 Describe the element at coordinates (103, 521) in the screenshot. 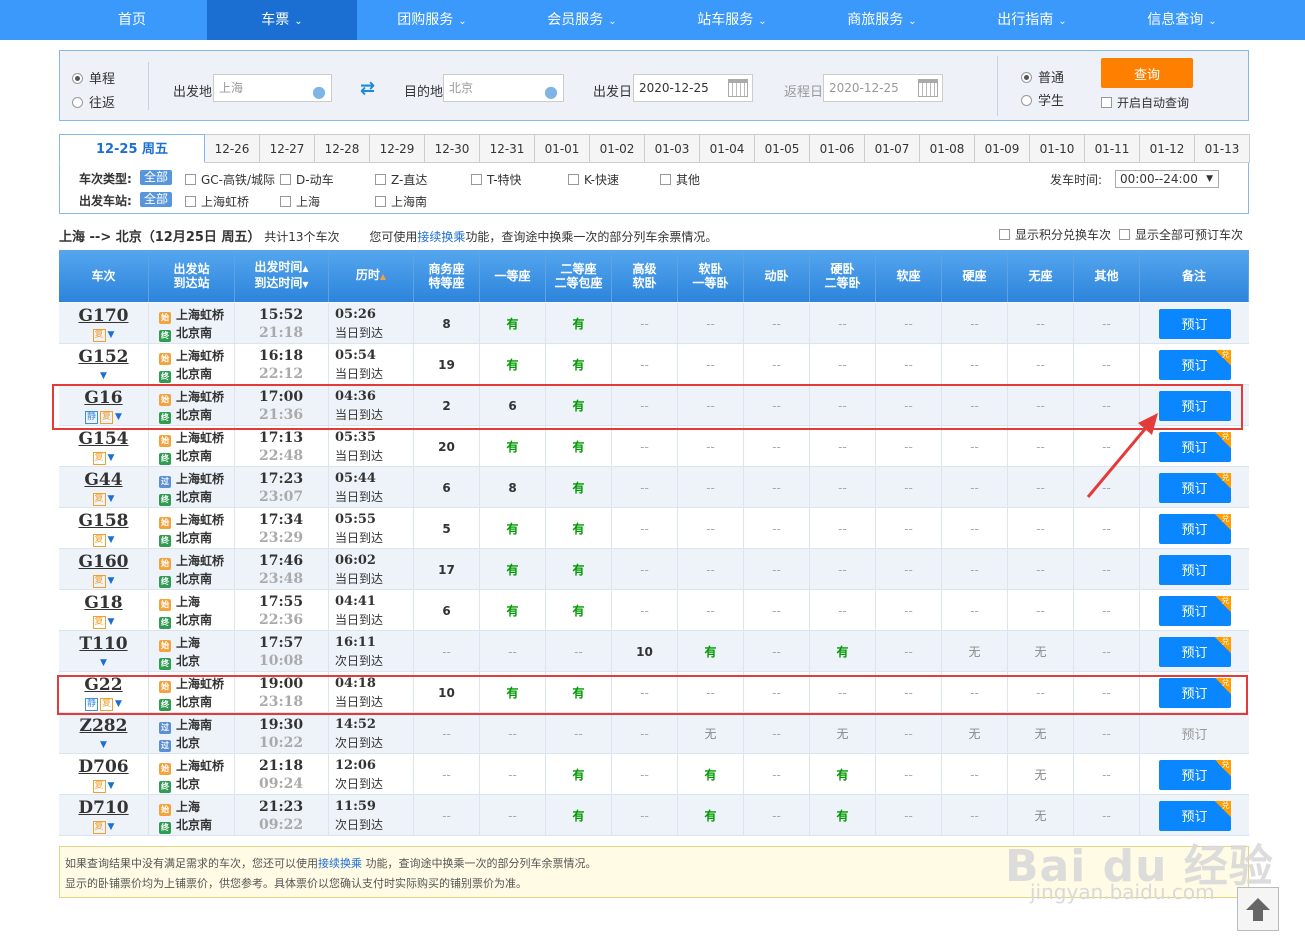

I see `train-number-link: G158` at that location.